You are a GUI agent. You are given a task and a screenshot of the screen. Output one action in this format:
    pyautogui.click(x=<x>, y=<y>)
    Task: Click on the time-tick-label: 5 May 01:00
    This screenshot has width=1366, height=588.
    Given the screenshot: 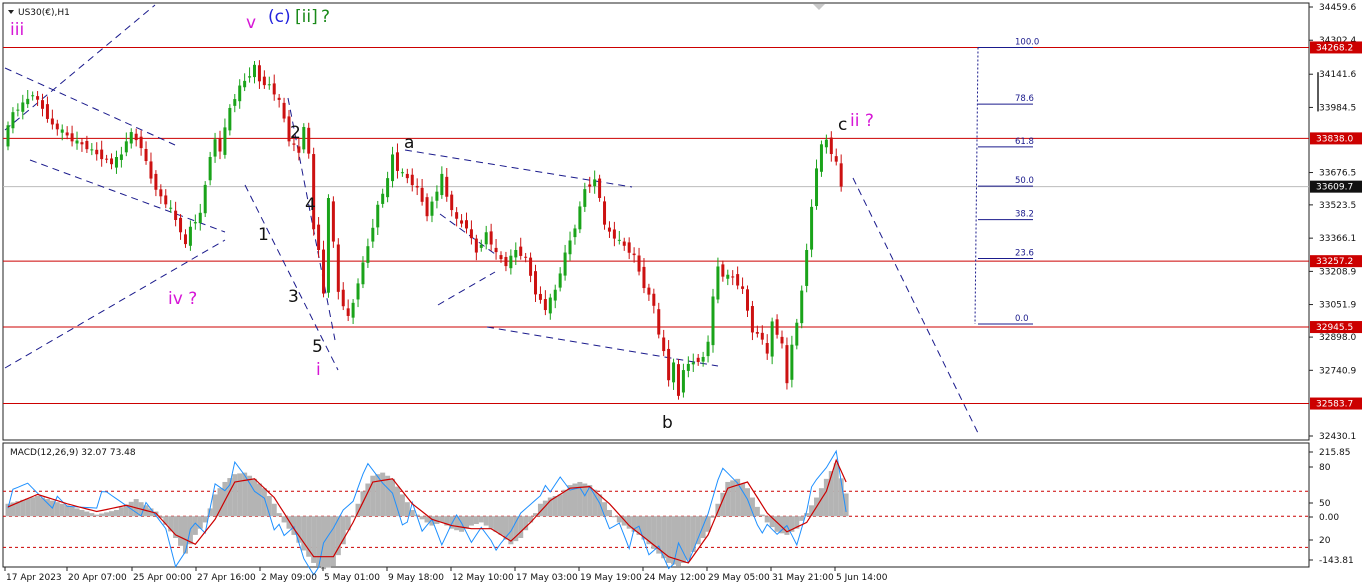 What is the action you would take?
    pyautogui.click(x=352, y=578)
    